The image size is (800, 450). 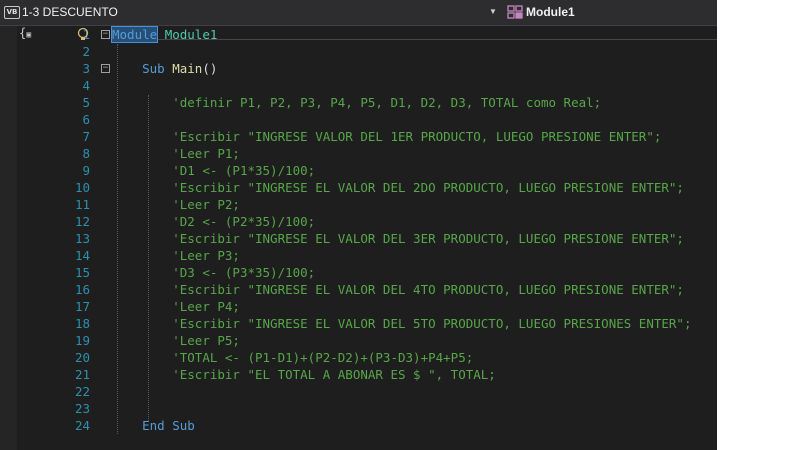 What do you see at coordinates (367, 306) in the screenshot?
I see `code-line: 17 'Leer P4;` at bounding box center [367, 306].